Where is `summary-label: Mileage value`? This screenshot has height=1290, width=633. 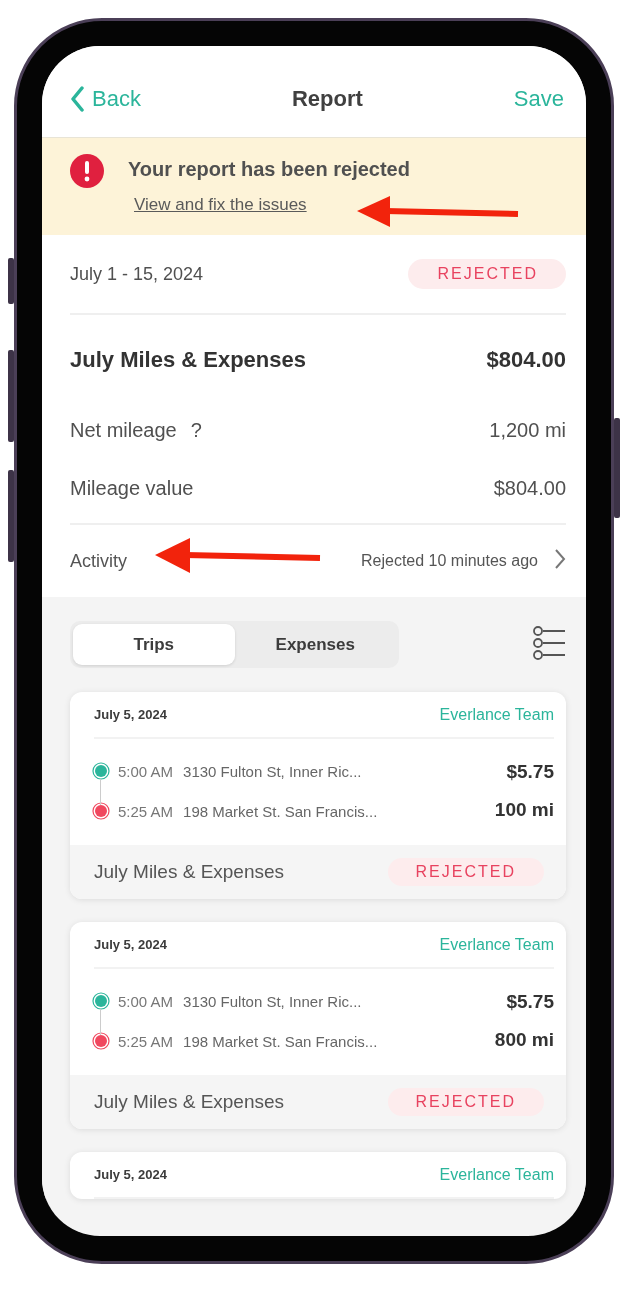
summary-label: Mileage value is located at coordinates (132, 488).